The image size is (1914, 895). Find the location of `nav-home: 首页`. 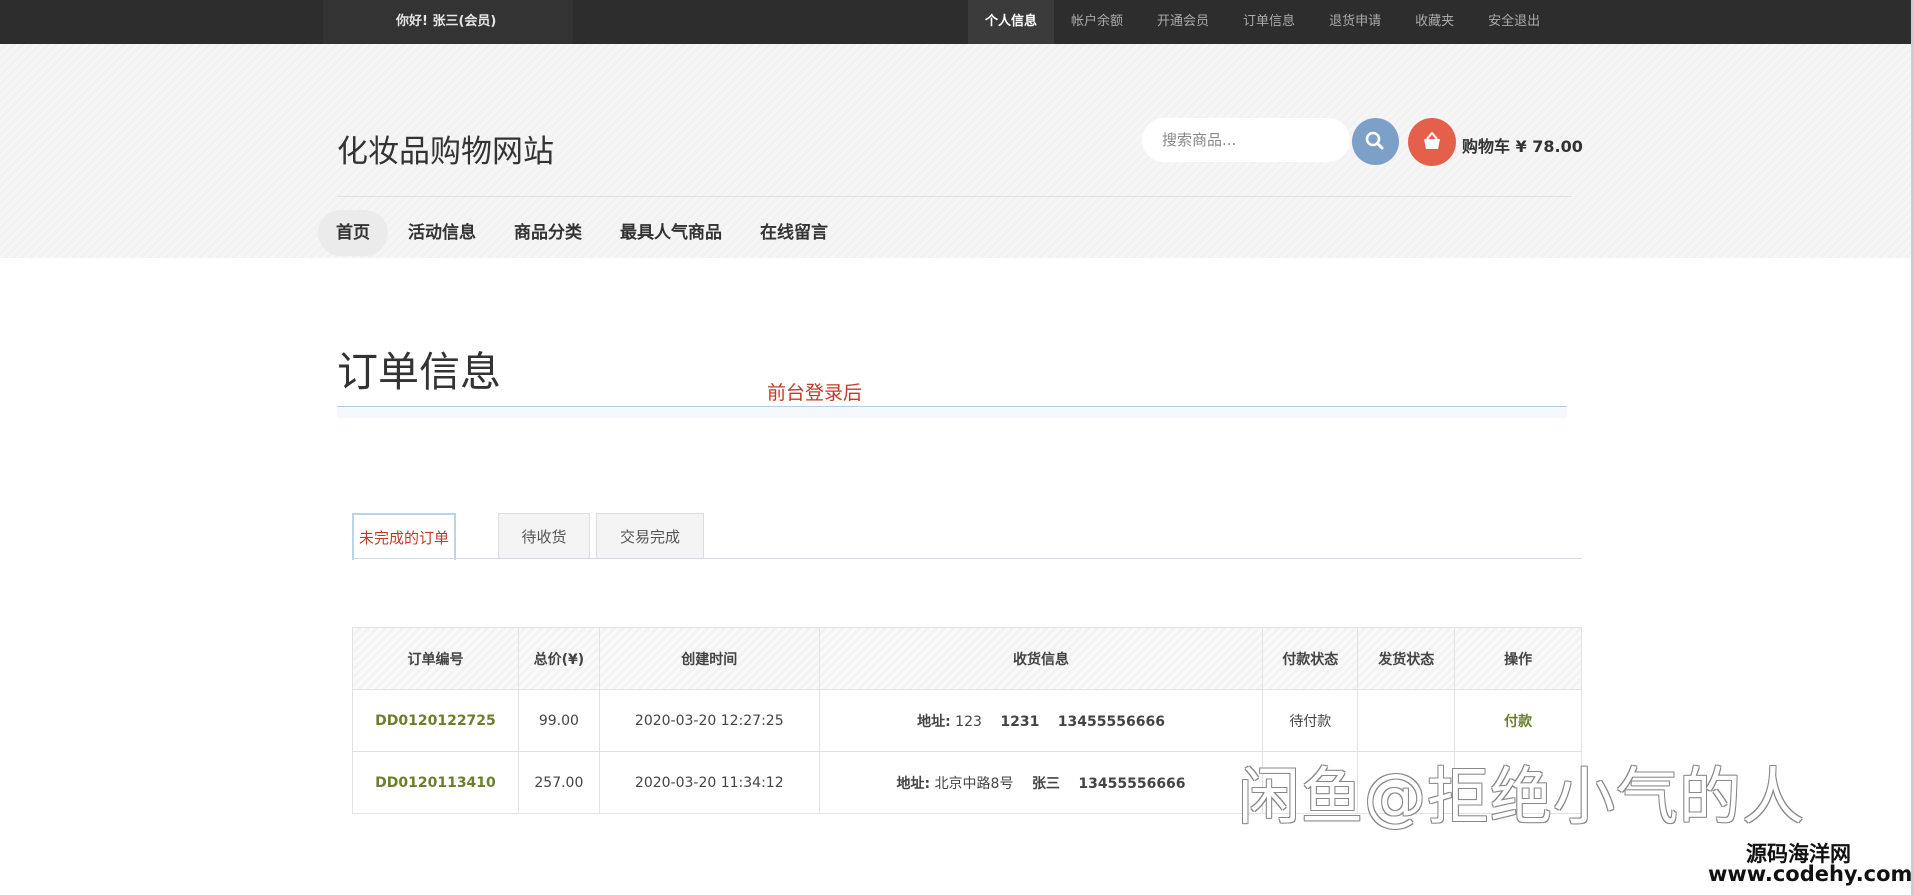

nav-home: 首页 is located at coordinates (353, 233).